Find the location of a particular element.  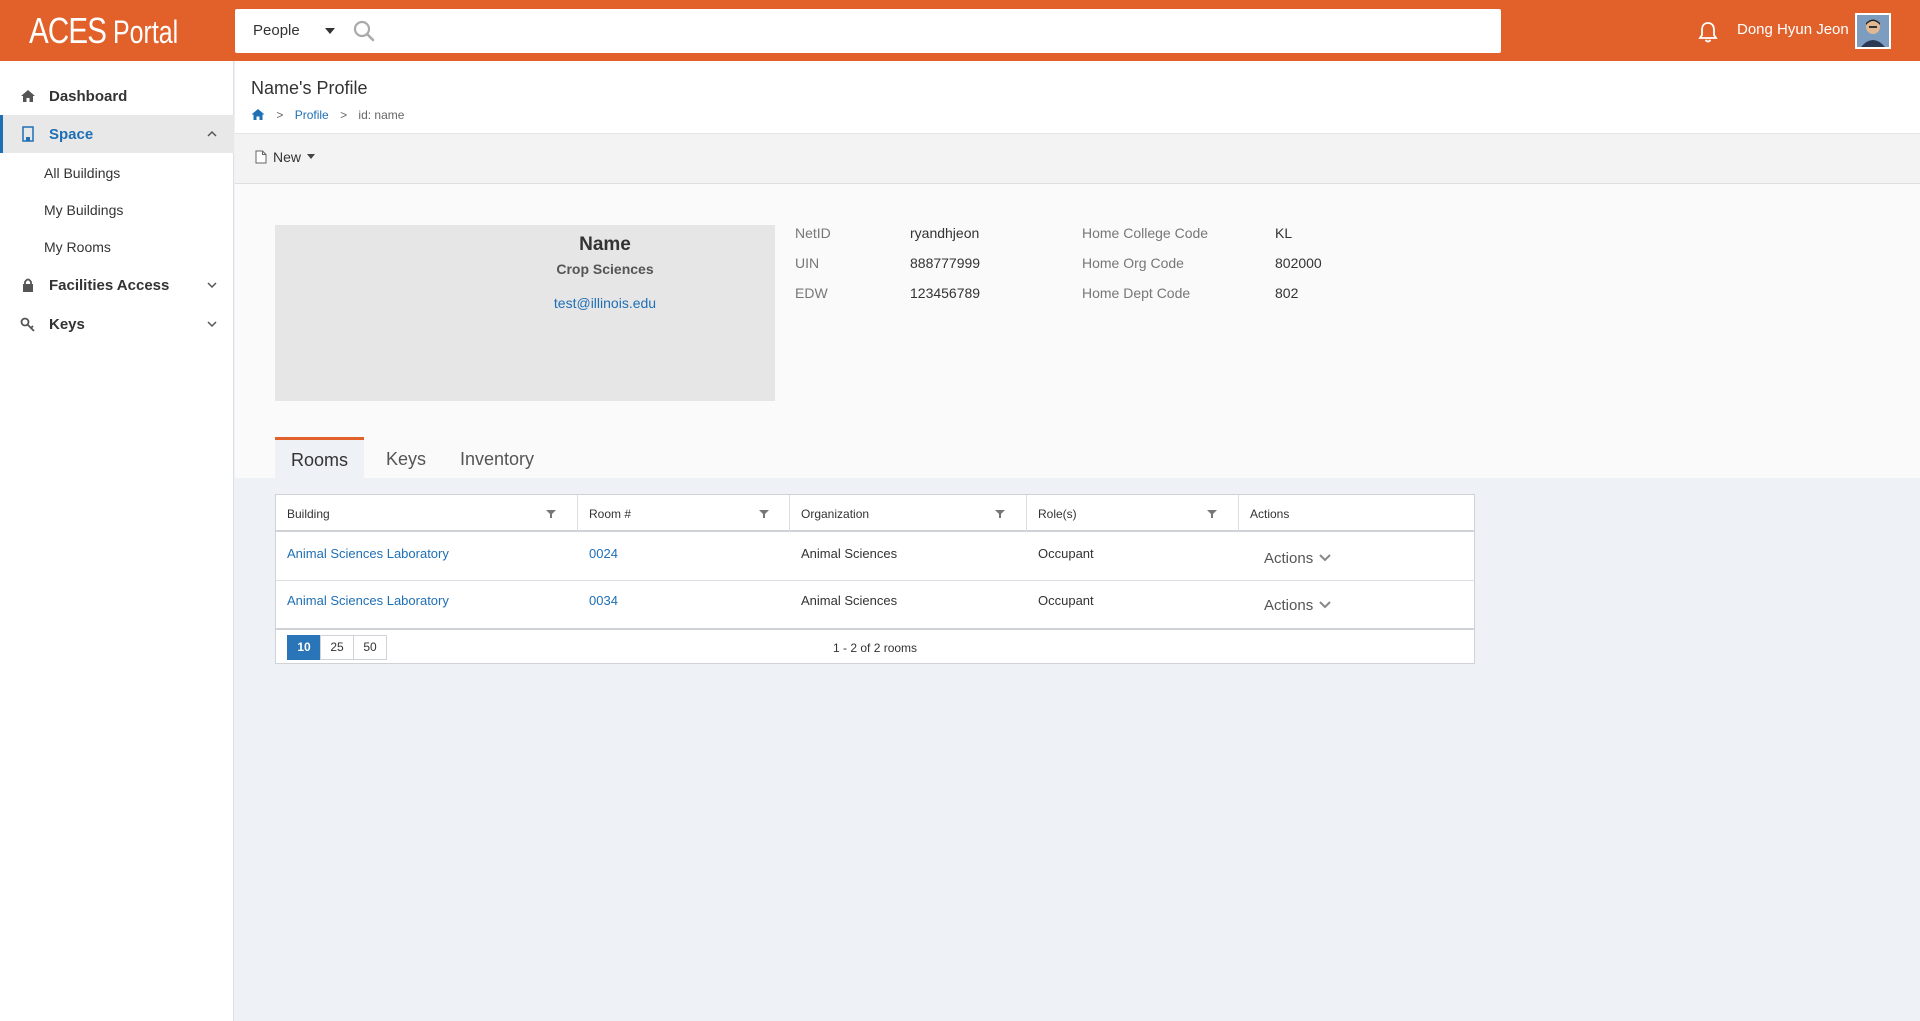

new-button: New is located at coordinates (285, 157).